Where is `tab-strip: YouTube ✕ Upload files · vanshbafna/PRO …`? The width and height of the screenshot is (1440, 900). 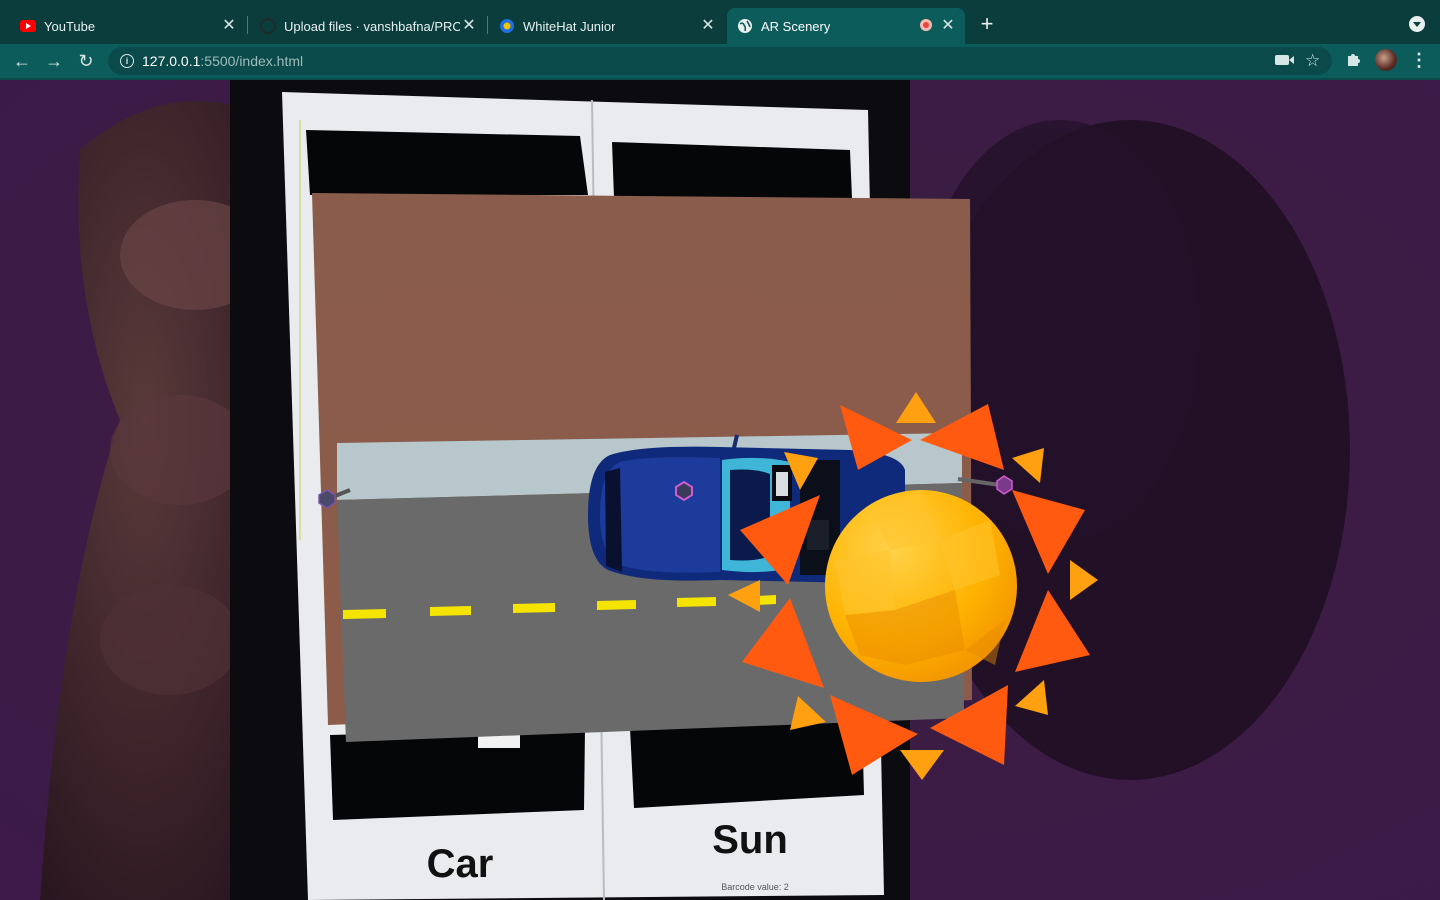
tab-strip: YouTube ✕ Upload files · vanshbafna/PRO … is located at coordinates (720, 22).